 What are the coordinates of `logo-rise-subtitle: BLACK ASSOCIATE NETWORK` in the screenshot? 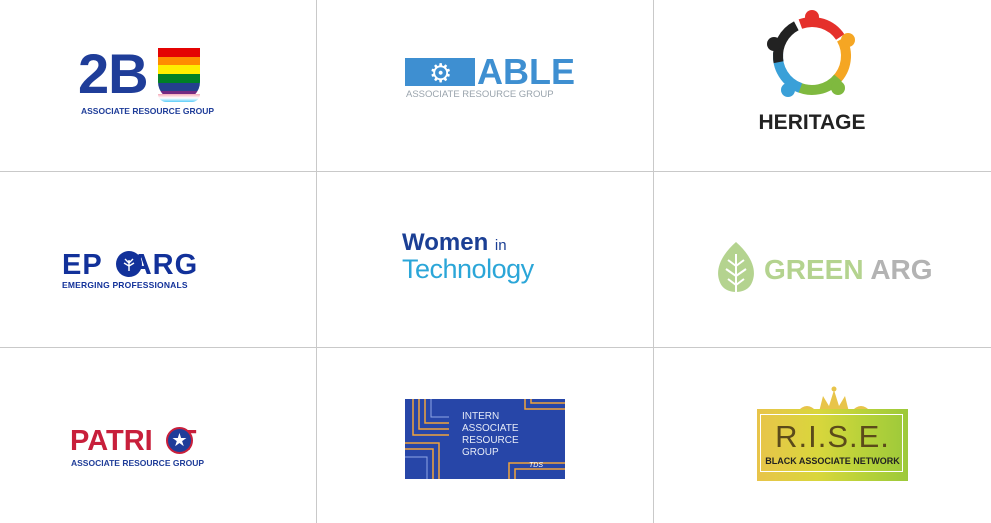 It's located at (832, 461).